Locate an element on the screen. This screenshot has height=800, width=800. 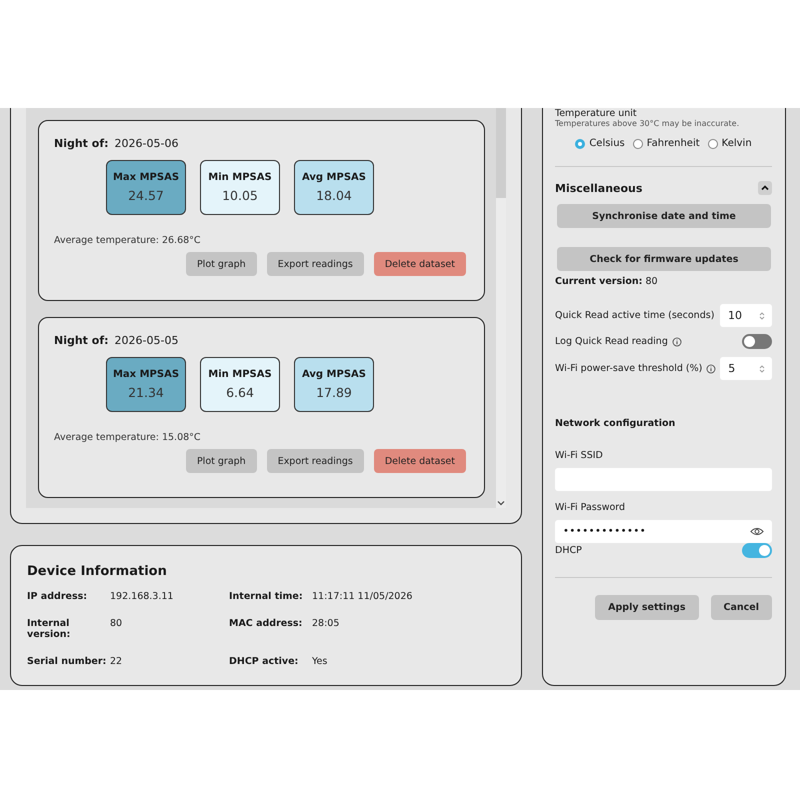
field-label: Wi-Fi Password is located at coordinates (590, 507).